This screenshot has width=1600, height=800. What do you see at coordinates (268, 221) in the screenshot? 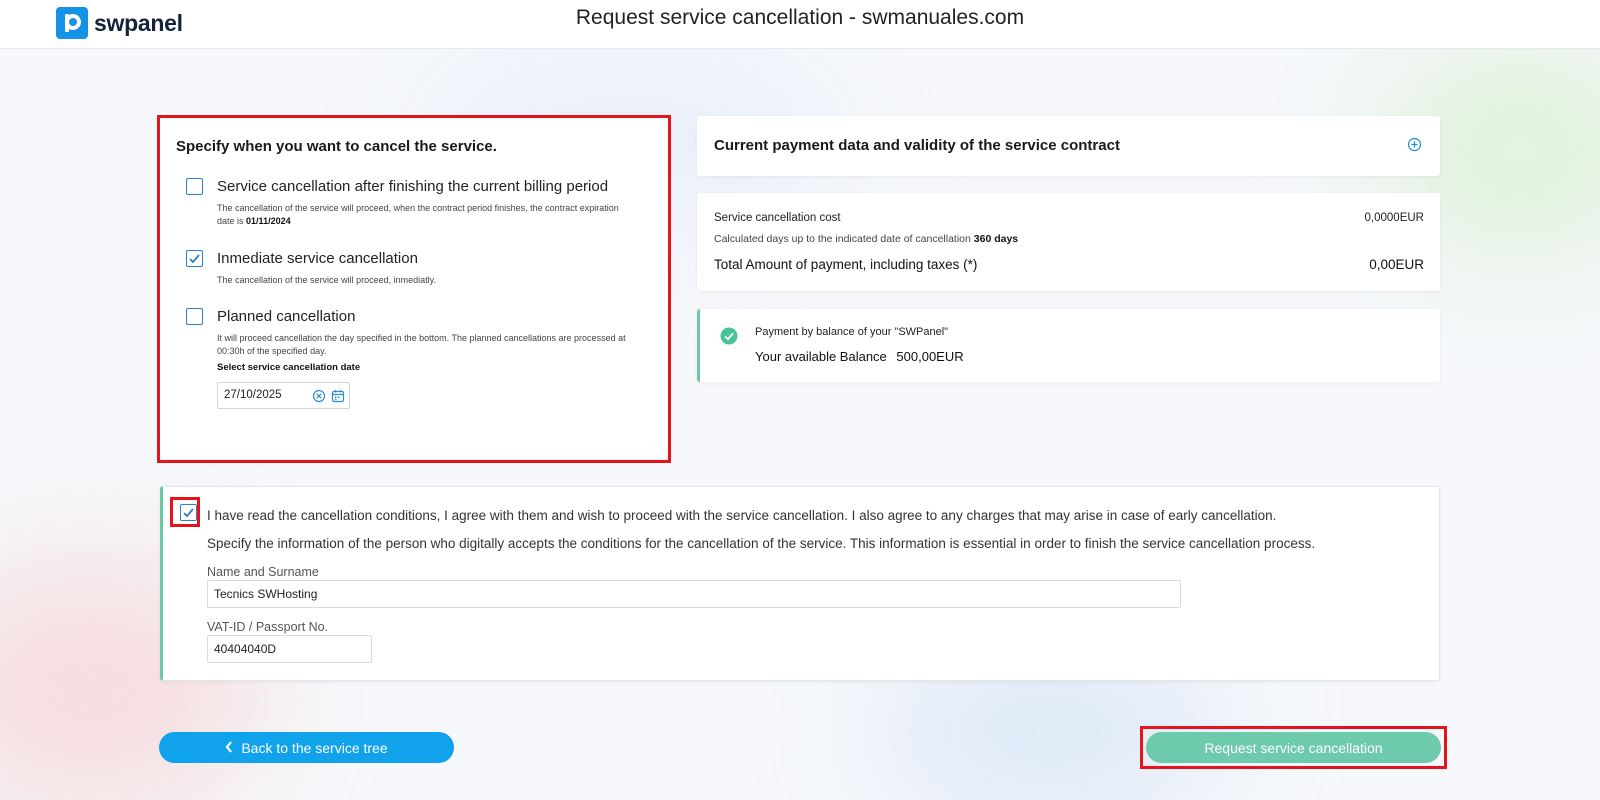
I see `contract-expiration-date: 01/11/2024` at bounding box center [268, 221].